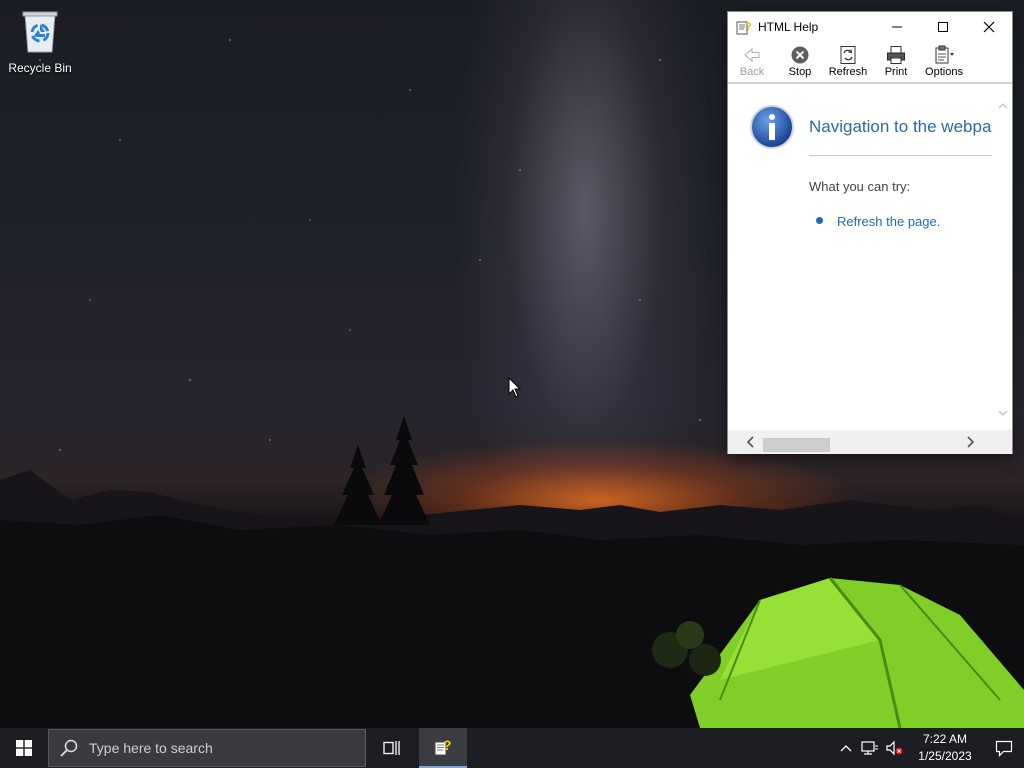 The width and height of the screenshot is (1024, 768). What do you see at coordinates (800, 72) in the screenshot?
I see `stop-label: Stop` at bounding box center [800, 72].